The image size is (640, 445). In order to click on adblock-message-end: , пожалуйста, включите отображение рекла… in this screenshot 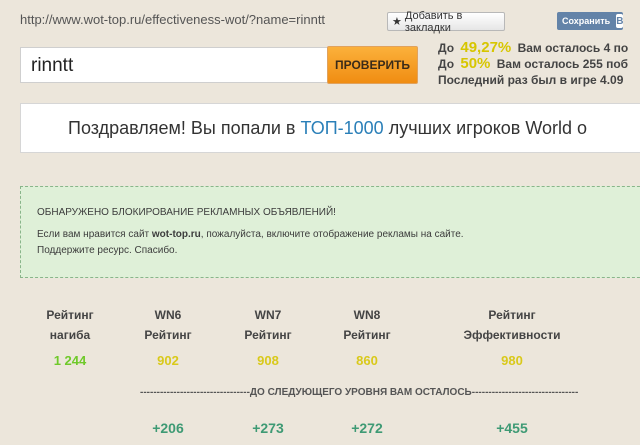, I will do `click(332, 234)`.